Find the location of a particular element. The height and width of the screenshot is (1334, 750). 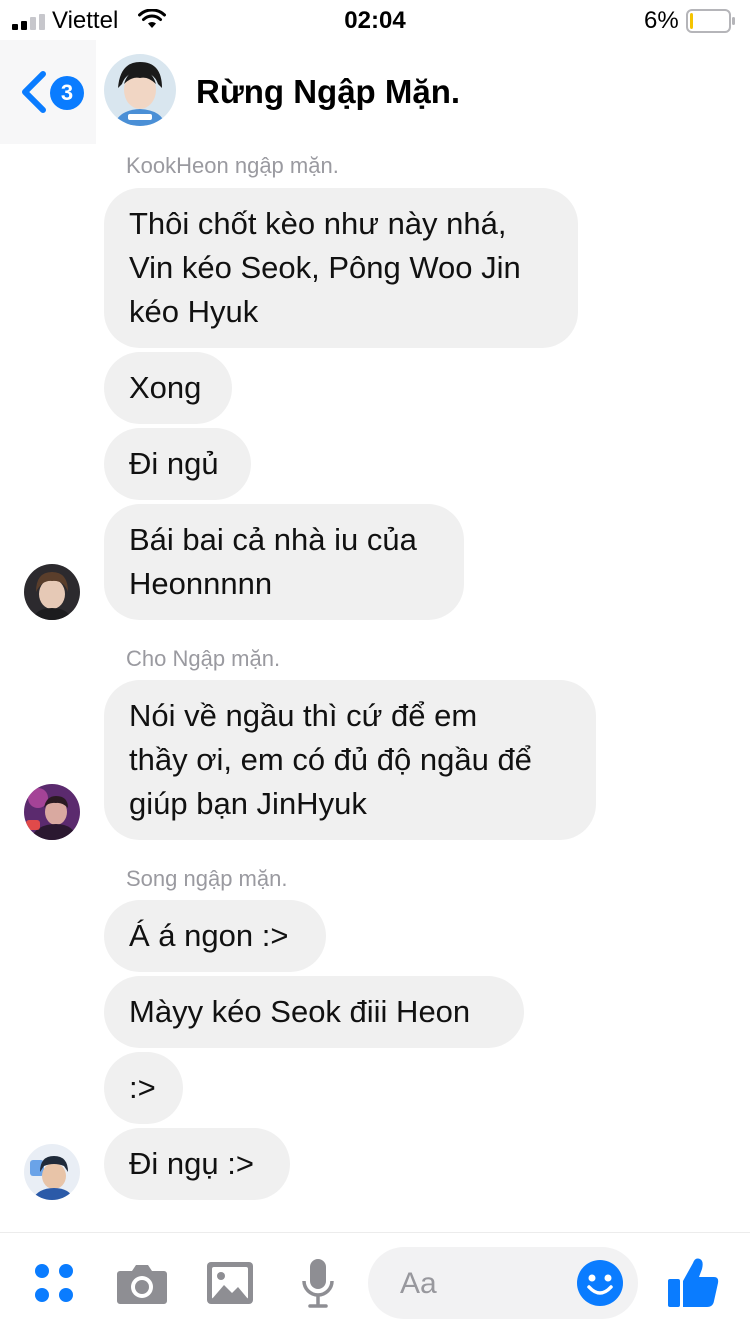

group-avatar-image is located at coordinates (140, 90).